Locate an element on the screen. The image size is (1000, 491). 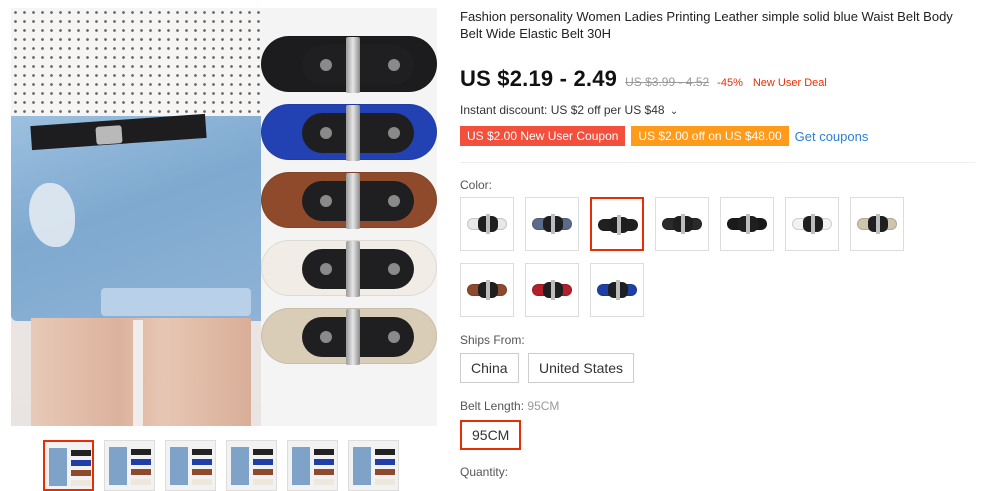
divider is located at coordinates (717, 162).